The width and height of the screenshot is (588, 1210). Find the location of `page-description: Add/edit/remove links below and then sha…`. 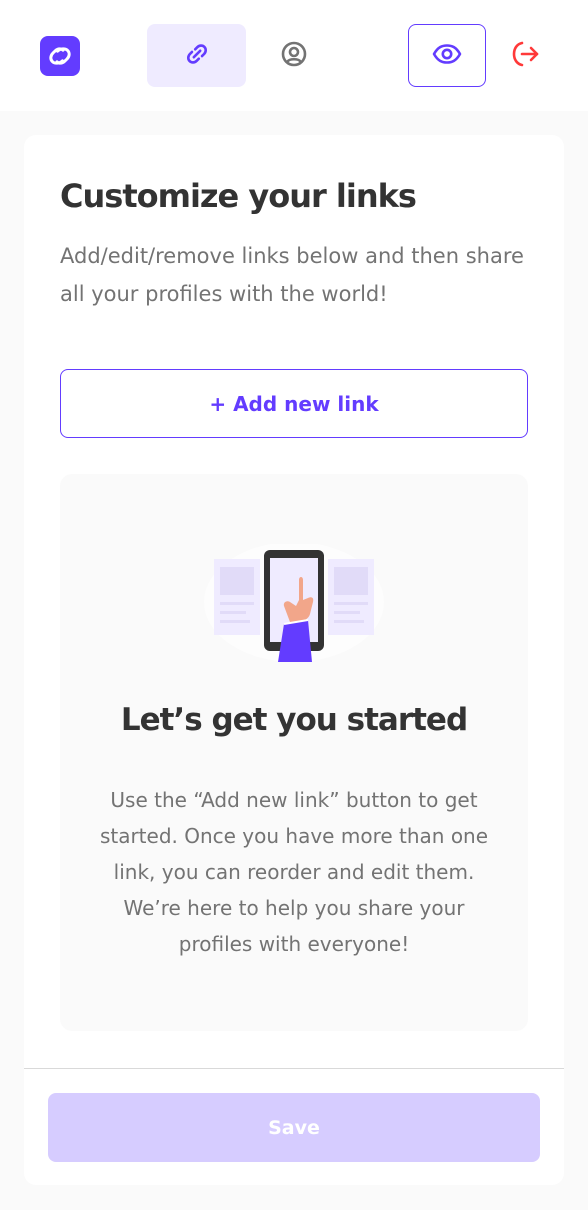

page-description: Add/edit/remove links below and then sha… is located at coordinates (292, 275).